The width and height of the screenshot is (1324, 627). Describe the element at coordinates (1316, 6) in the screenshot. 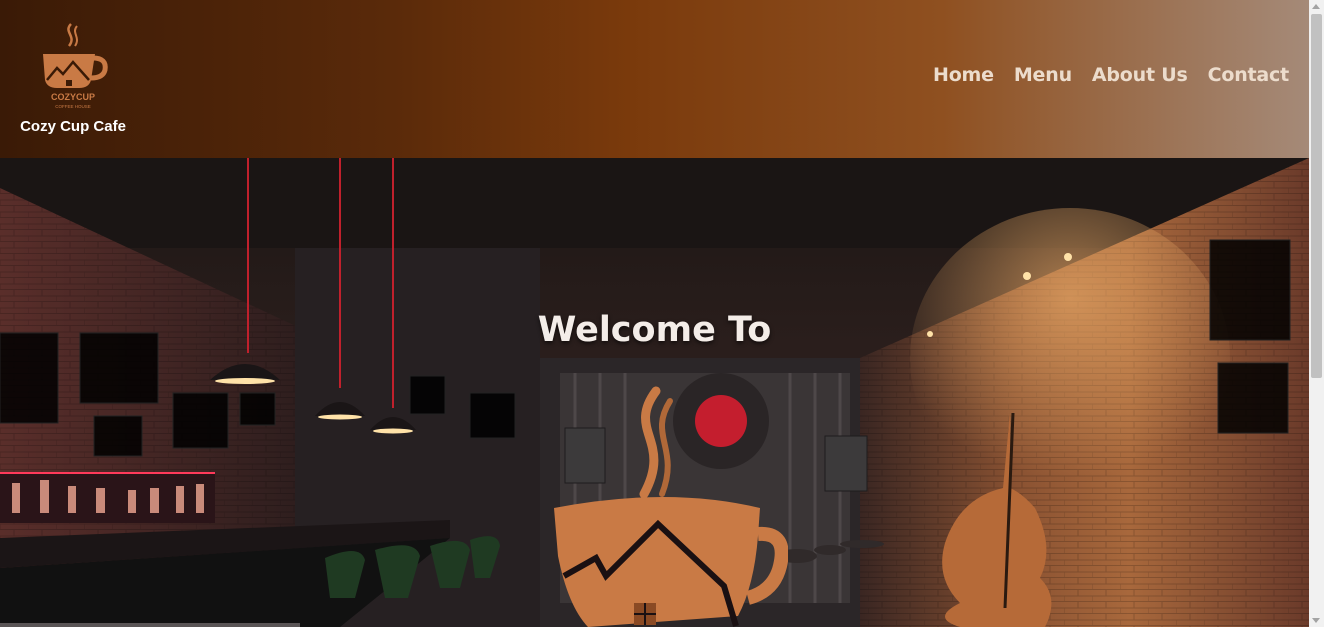

I see `scroll-up-arrow-icon` at that location.